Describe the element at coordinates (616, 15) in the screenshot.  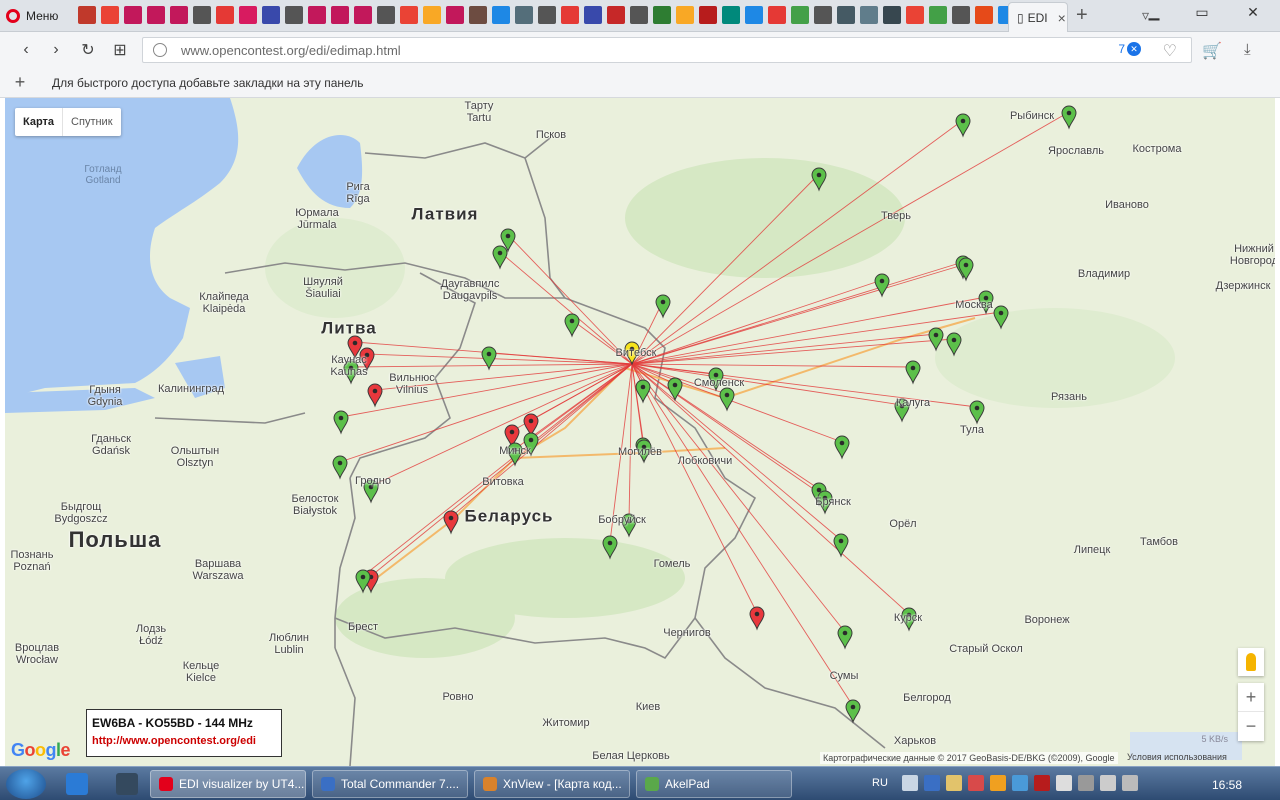
I see `rc-icon` at that location.